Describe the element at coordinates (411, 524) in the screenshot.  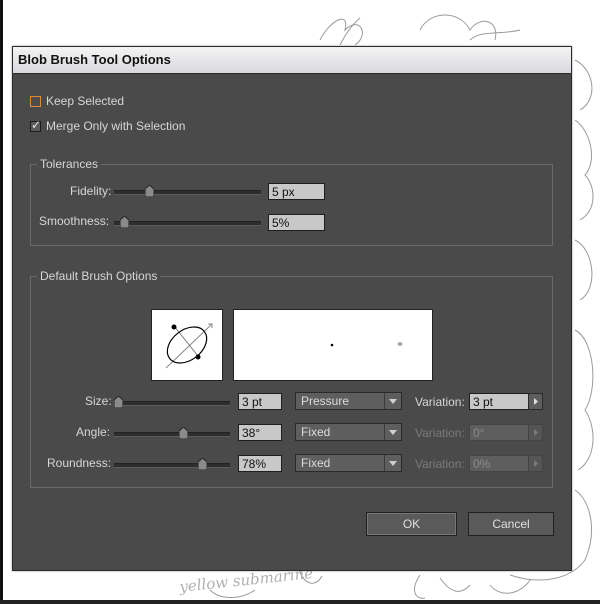
I see `ok-button: OK` at that location.